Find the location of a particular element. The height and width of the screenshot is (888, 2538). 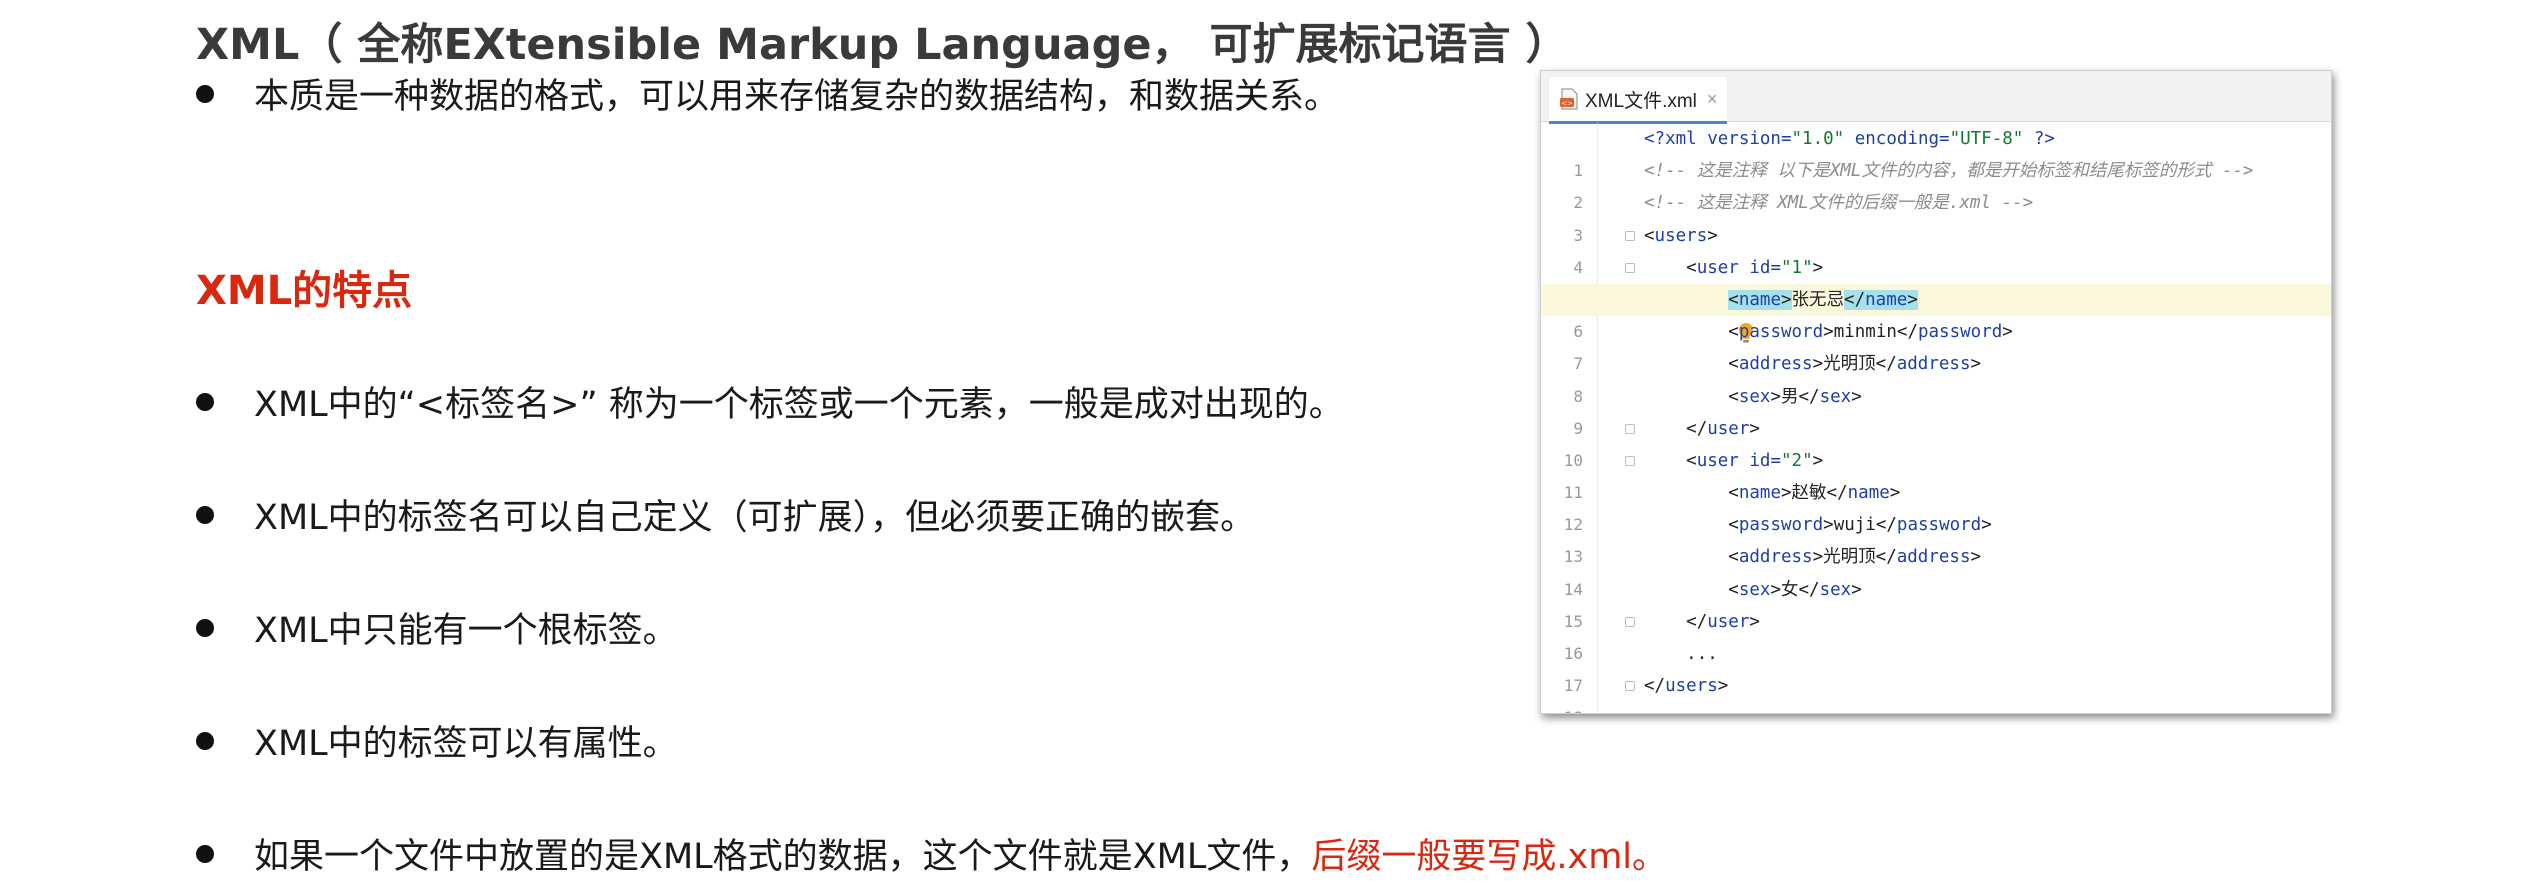

file-suffix-text: 如果一个文件中放置的是XML格式的数据，这个文件就是XML文件， is located at coordinates (783, 857).